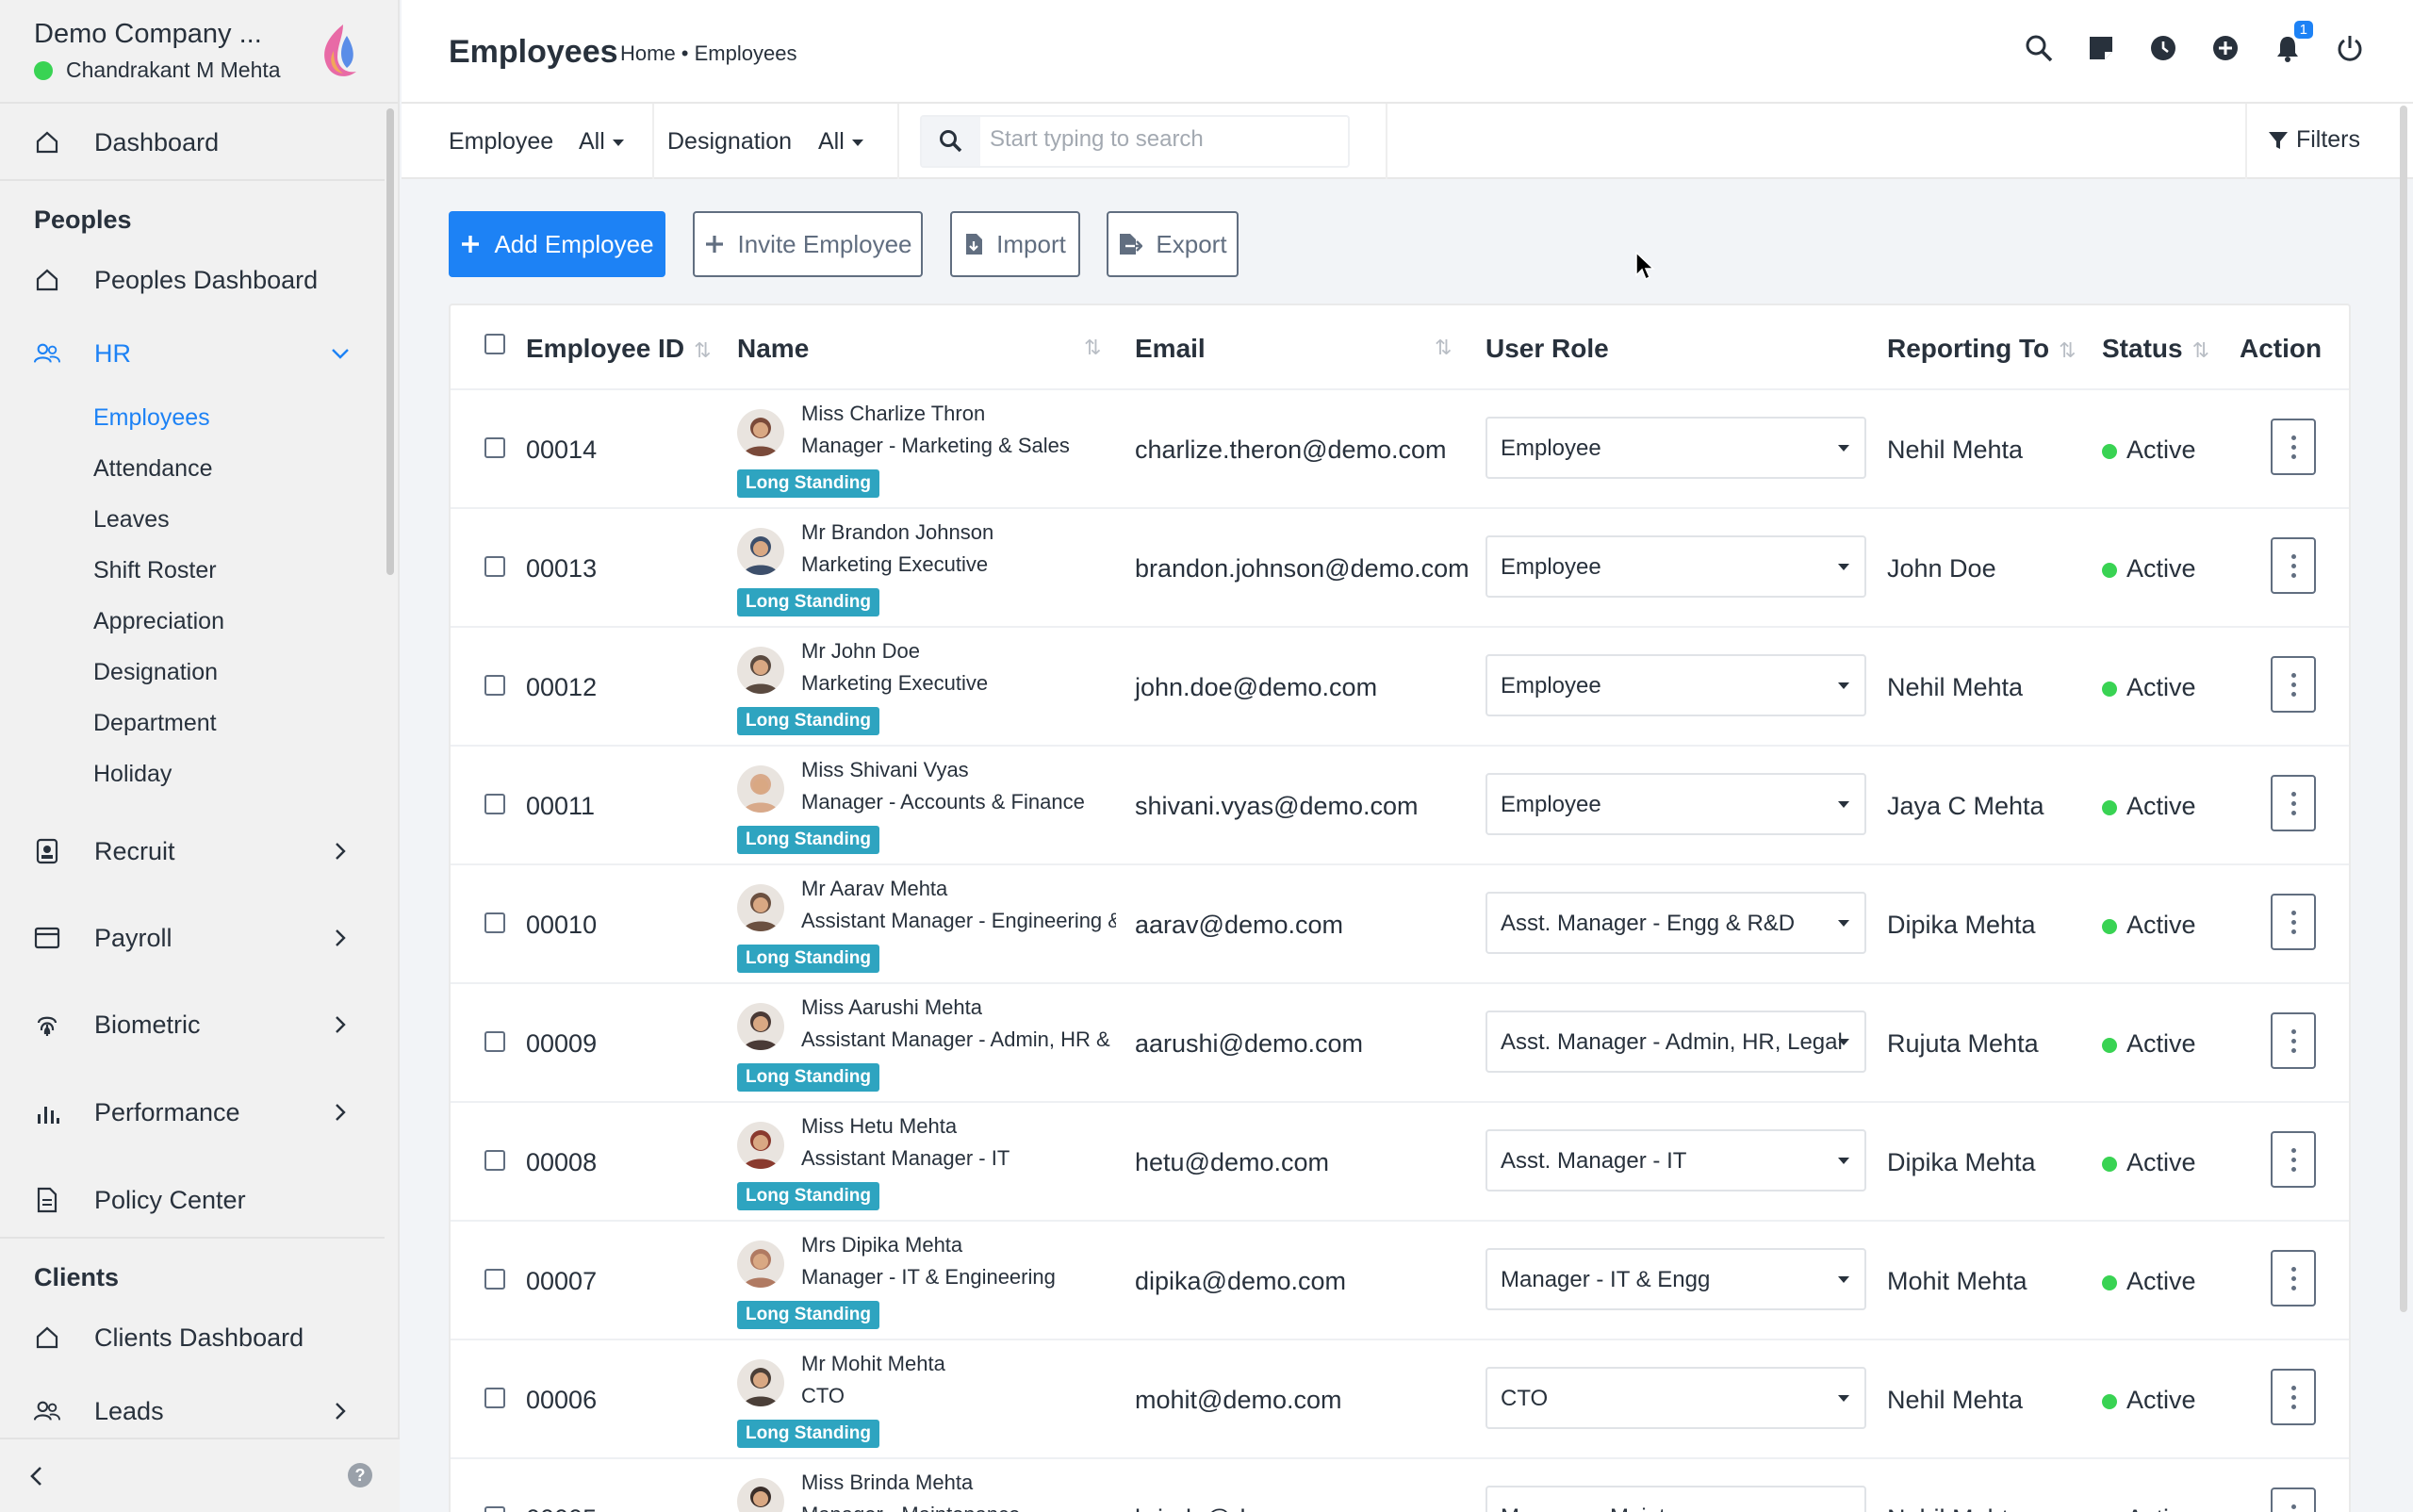 The image size is (2413, 1512). Describe the element at coordinates (2163, 48) in the screenshot. I see `clock-icon` at that location.